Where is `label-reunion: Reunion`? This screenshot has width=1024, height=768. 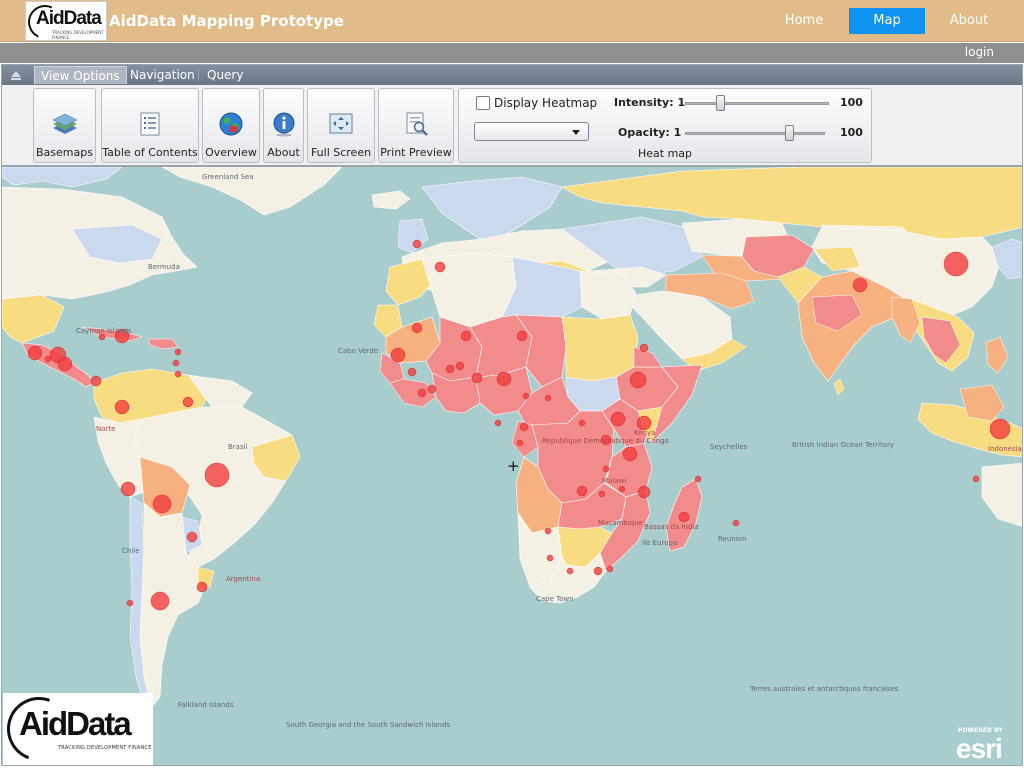
label-reunion: Reunion is located at coordinates (732, 539).